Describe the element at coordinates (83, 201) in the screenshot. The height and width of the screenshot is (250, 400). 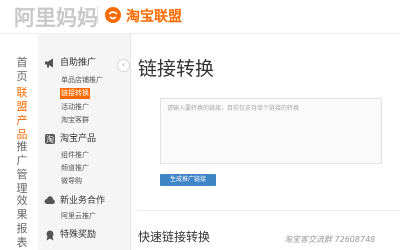
I see `group-label: 新业务合作` at that location.